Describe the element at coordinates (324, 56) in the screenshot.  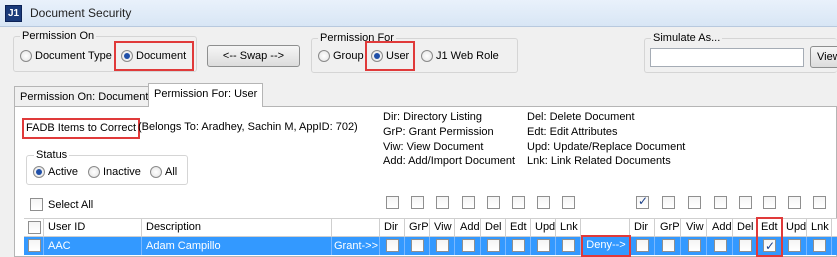
I see `radio-group-dot` at that location.